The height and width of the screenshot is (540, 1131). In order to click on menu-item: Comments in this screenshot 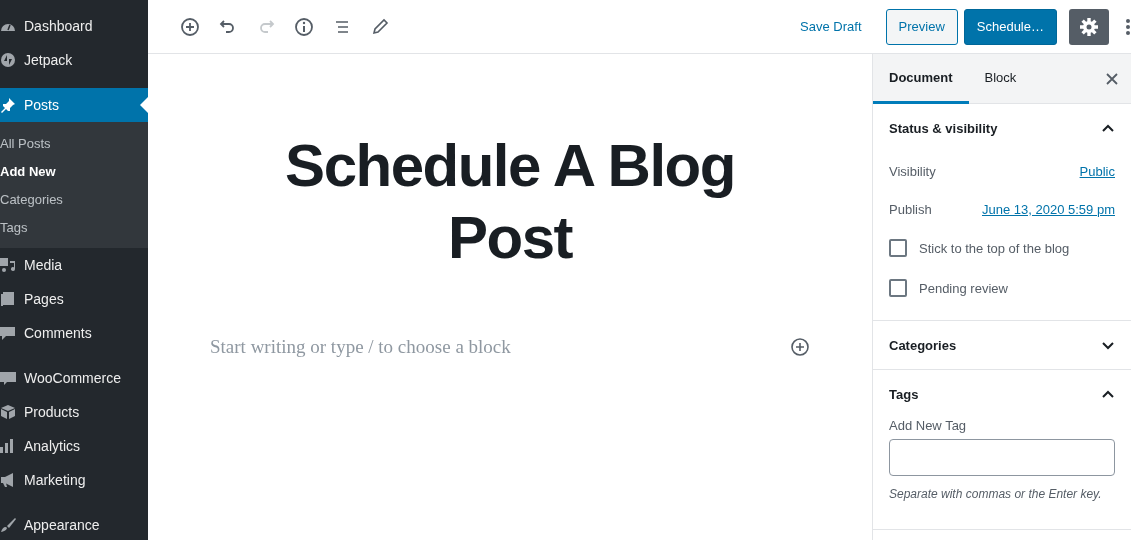, I will do `click(74, 333)`.